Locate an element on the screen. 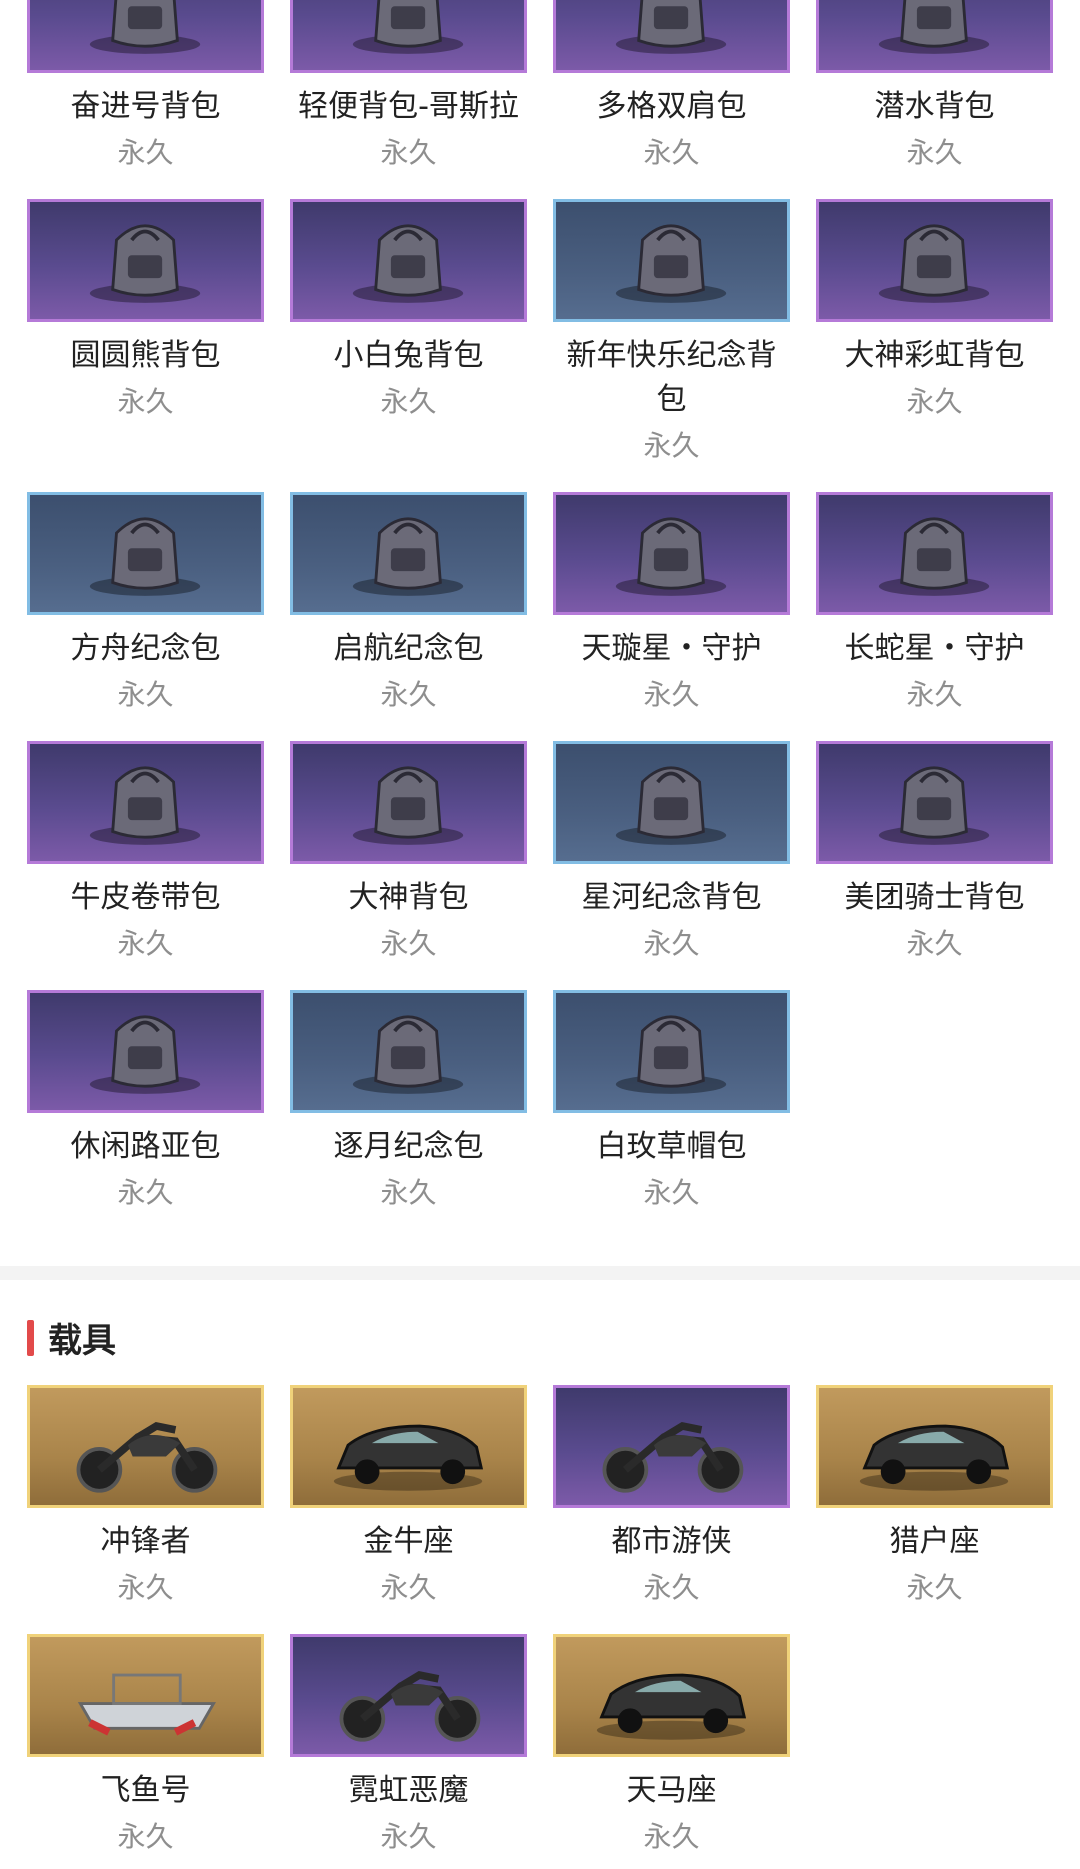 This screenshot has height=1869, width=1080. backpack-item-card: 美团骑士背包 永久 is located at coordinates (934, 852).